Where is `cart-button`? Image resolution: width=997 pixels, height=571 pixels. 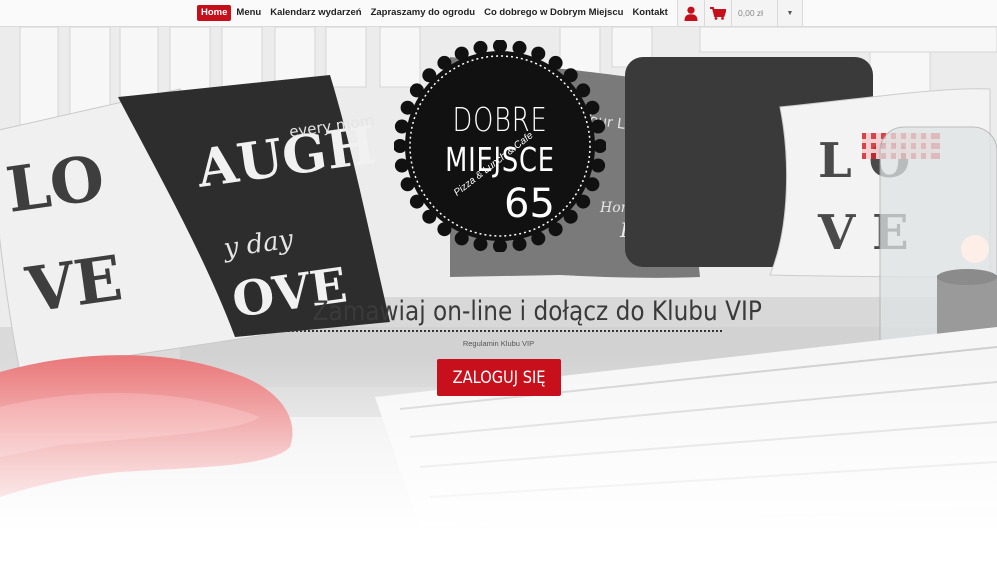 cart-button is located at coordinates (717, 13).